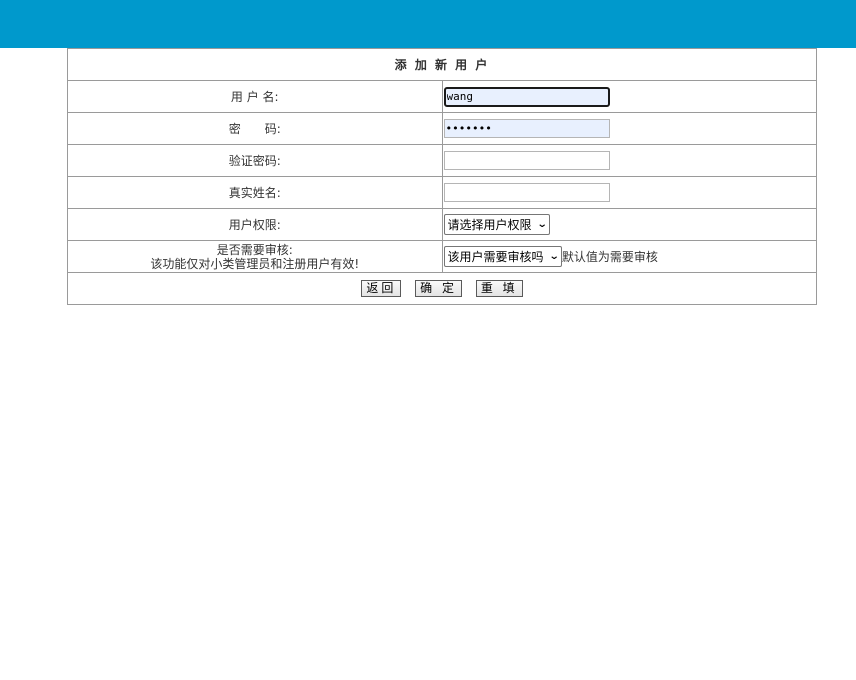  What do you see at coordinates (499, 288) in the screenshot?
I see `reset-button: 重 填` at bounding box center [499, 288].